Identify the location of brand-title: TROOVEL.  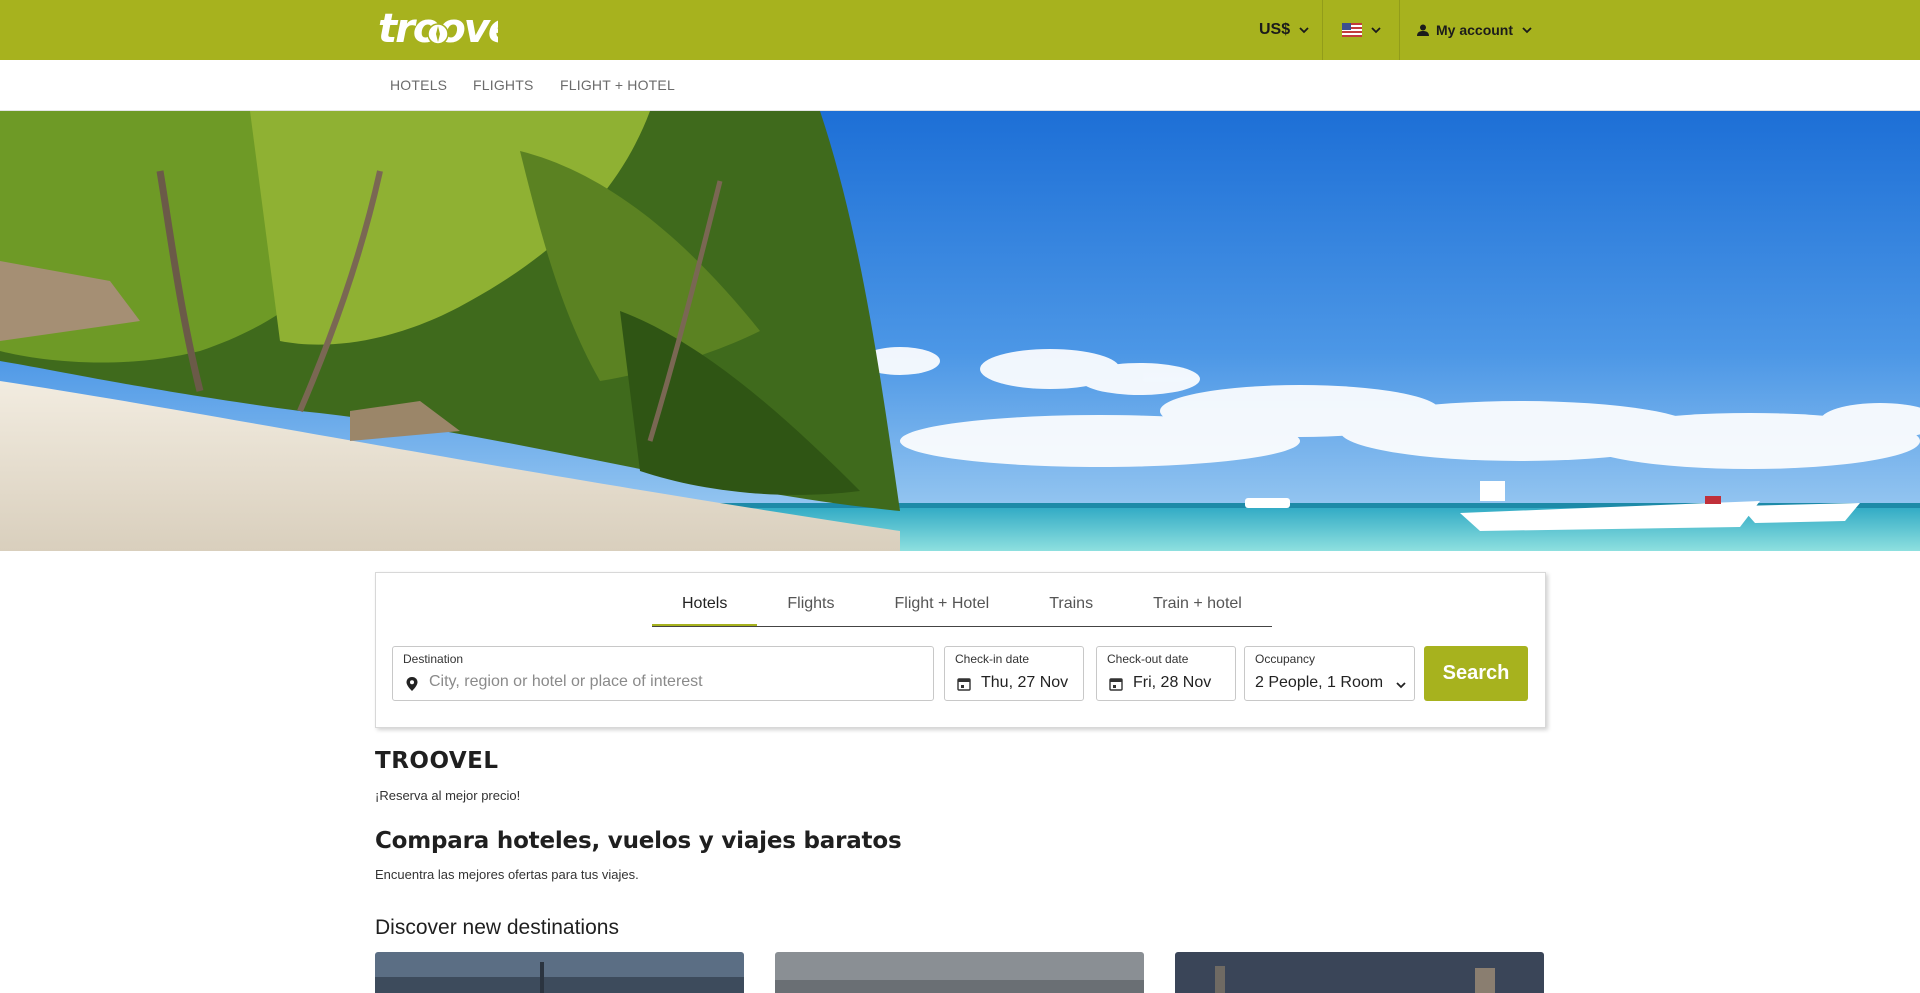
(437, 761).